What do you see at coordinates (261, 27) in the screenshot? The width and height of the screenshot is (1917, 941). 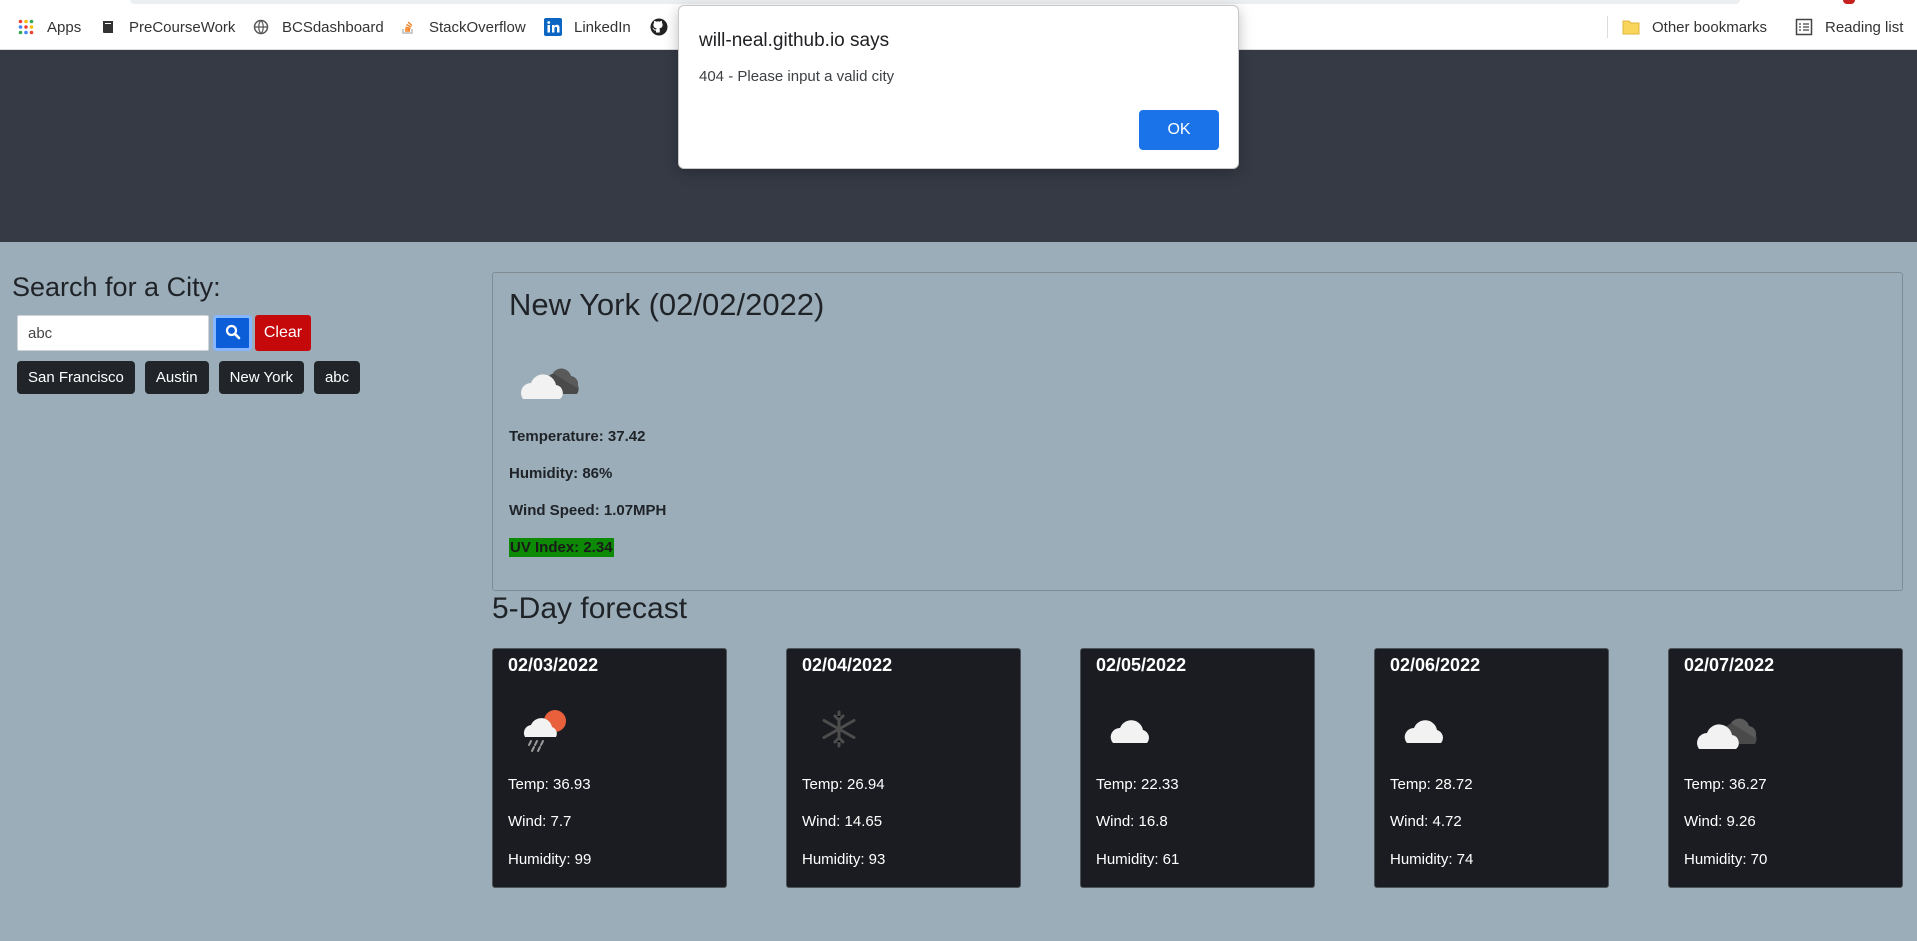 I see `globe-icon` at bounding box center [261, 27].